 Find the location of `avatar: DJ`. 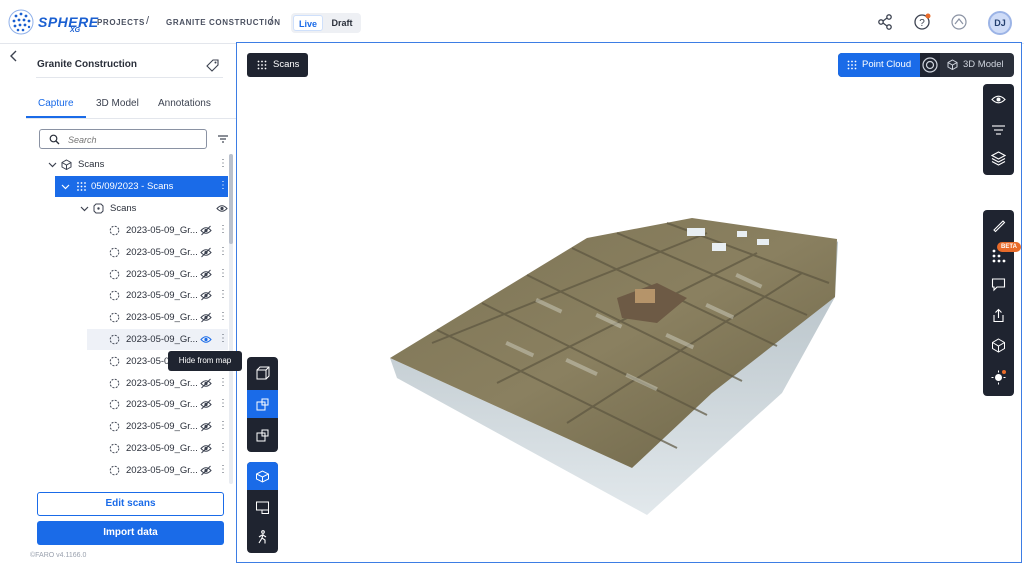

avatar: DJ is located at coordinates (1000, 23).